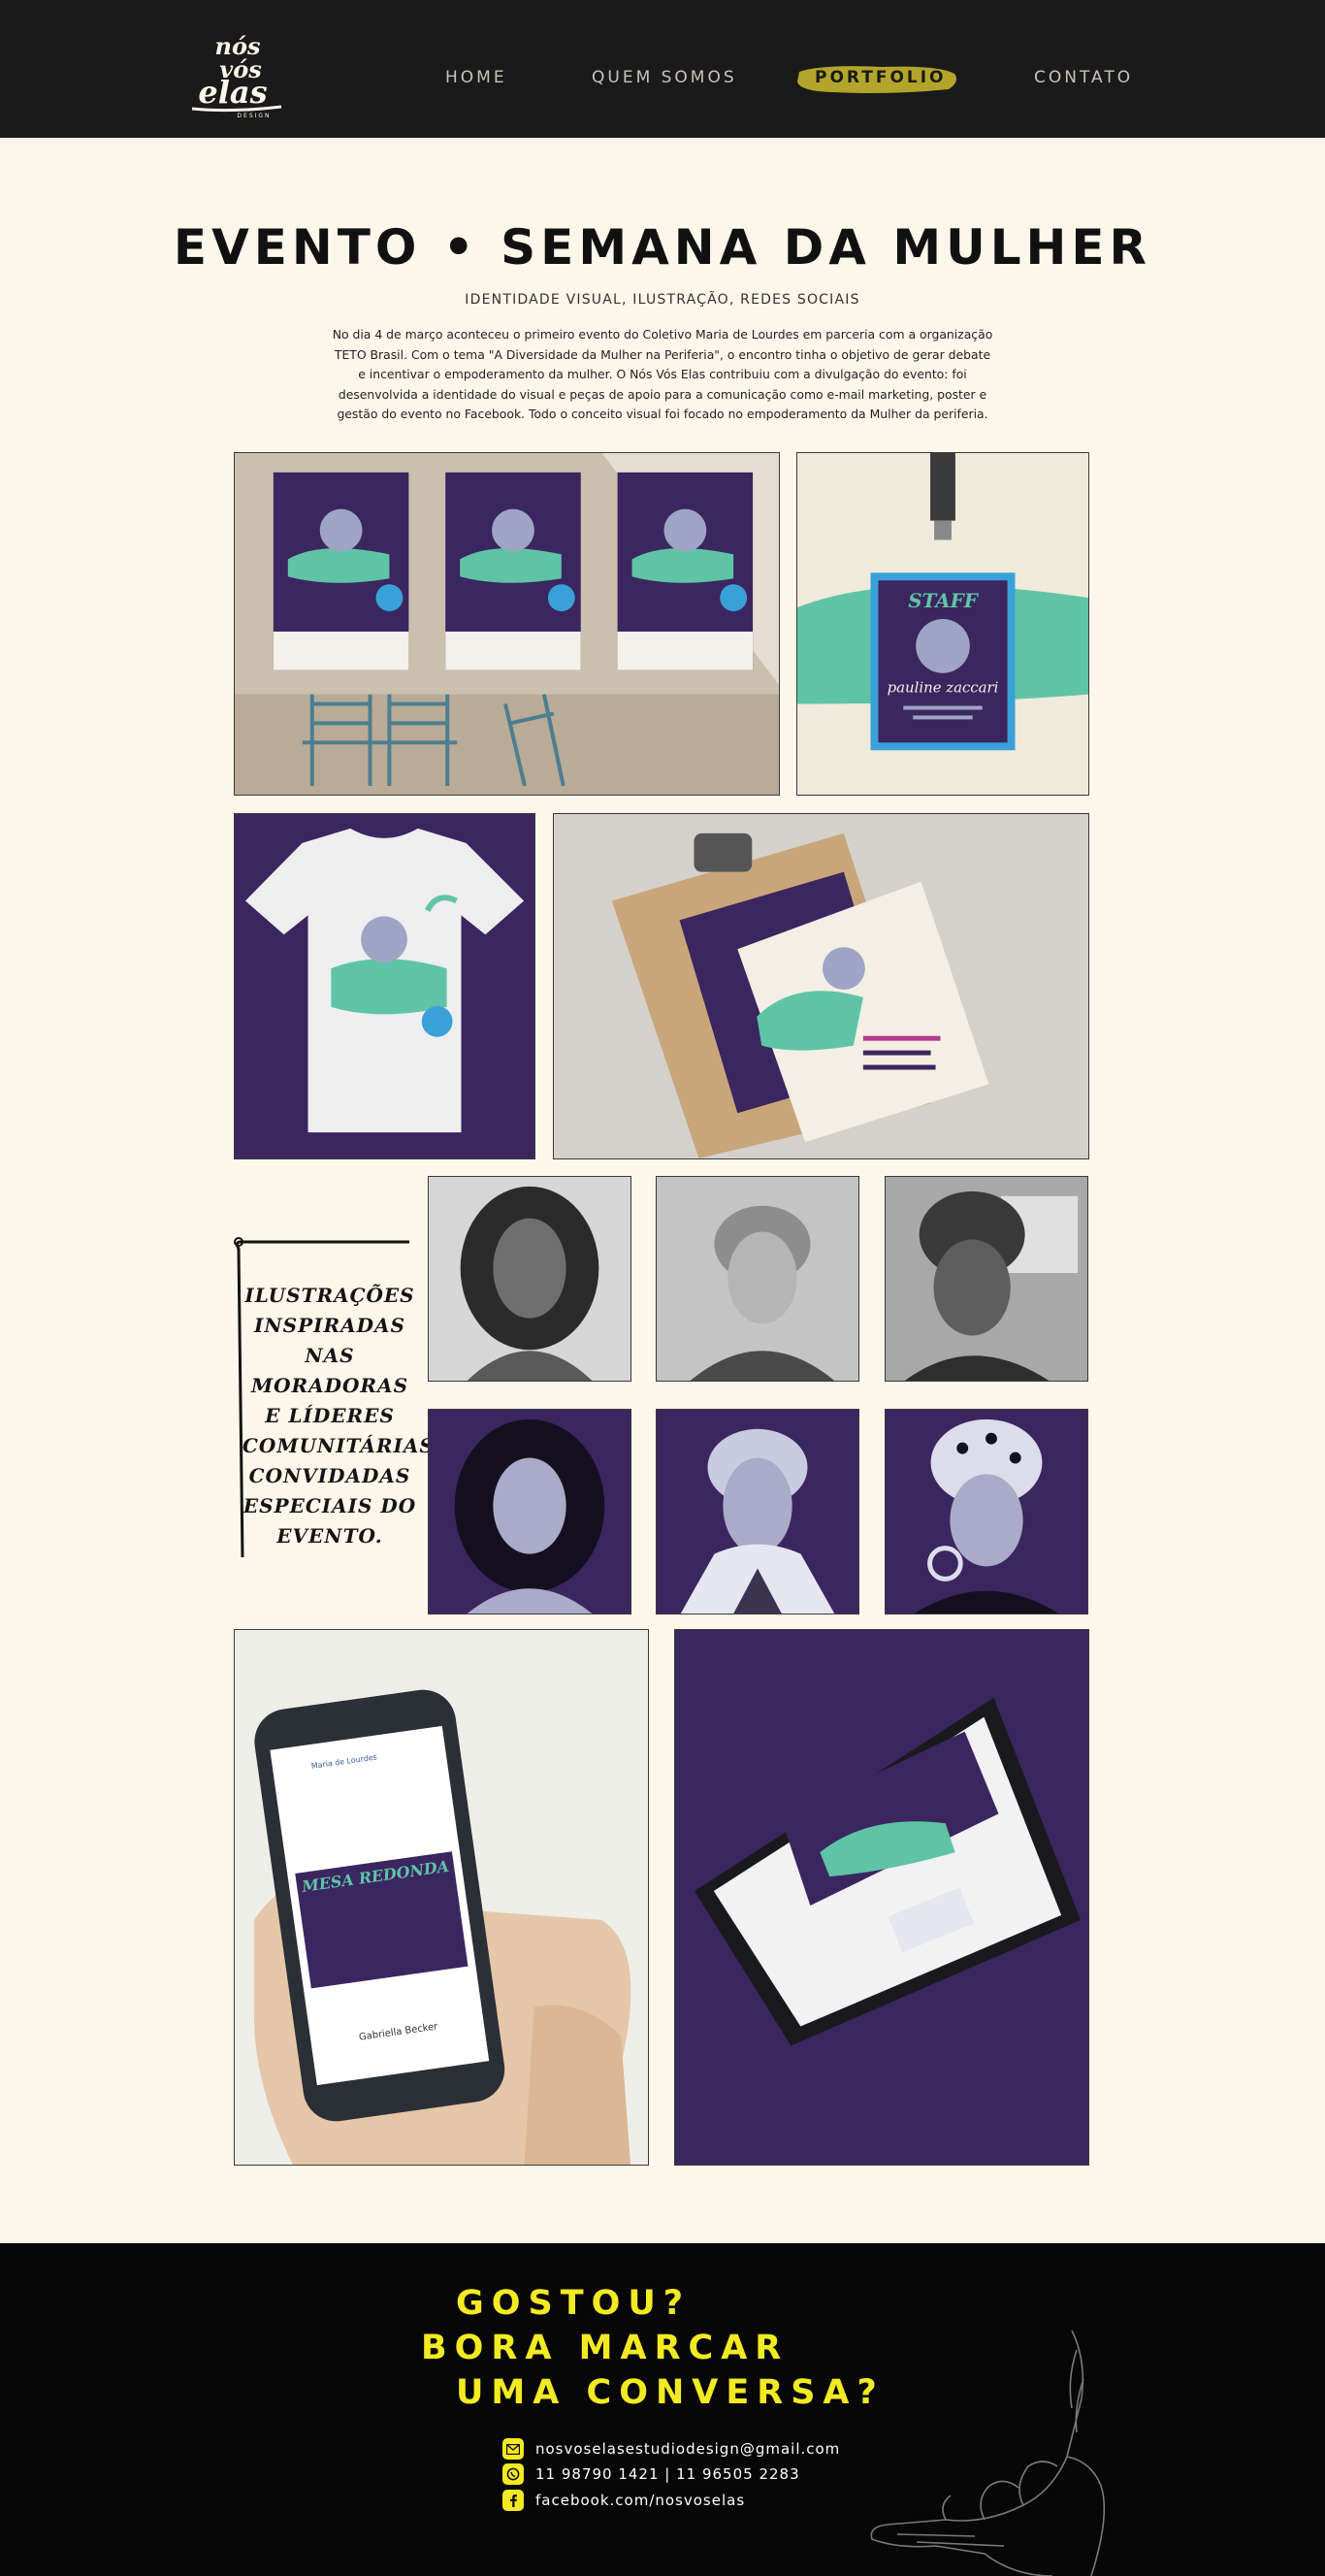 The image size is (1325, 2576). What do you see at coordinates (329, 1476) in the screenshot?
I see `caption-line: CONVIDADAS` at bounding box center [329, 1476].